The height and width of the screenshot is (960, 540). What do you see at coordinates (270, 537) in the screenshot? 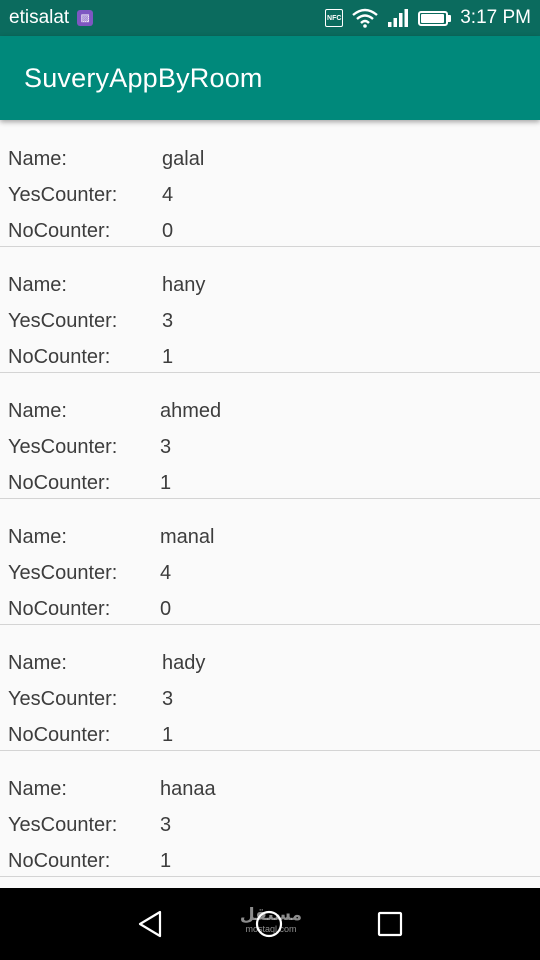
I see `record-row-name: Name: manal` at bounding box center [270, 537].